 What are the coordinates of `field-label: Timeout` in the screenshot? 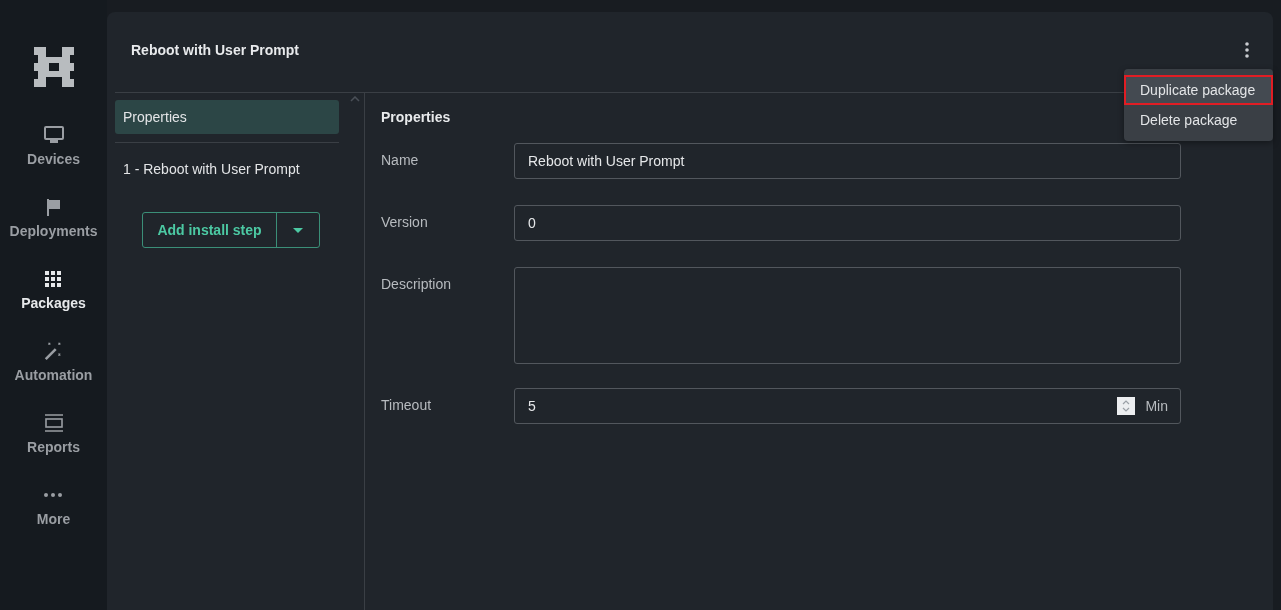 It's located at (407, 404).